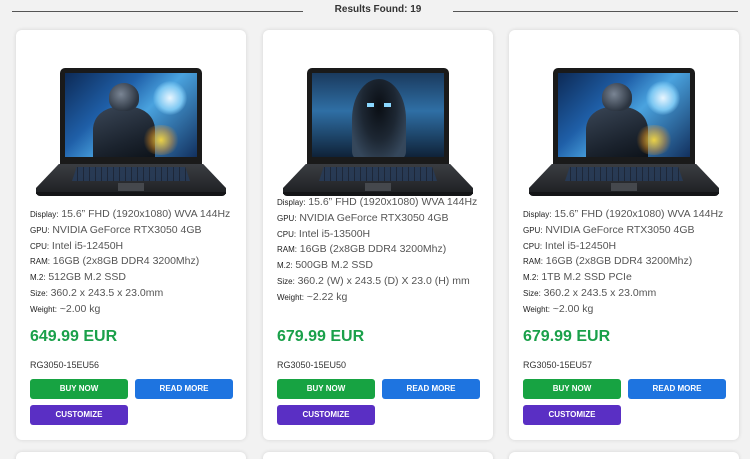 Image resolution: width=750 pixels, height=459 pixels. What do you see at coordinates (65, 365) in the screenshot?
I see `product-sku: RG3050-15EU56` at bounding box center [65, 365].